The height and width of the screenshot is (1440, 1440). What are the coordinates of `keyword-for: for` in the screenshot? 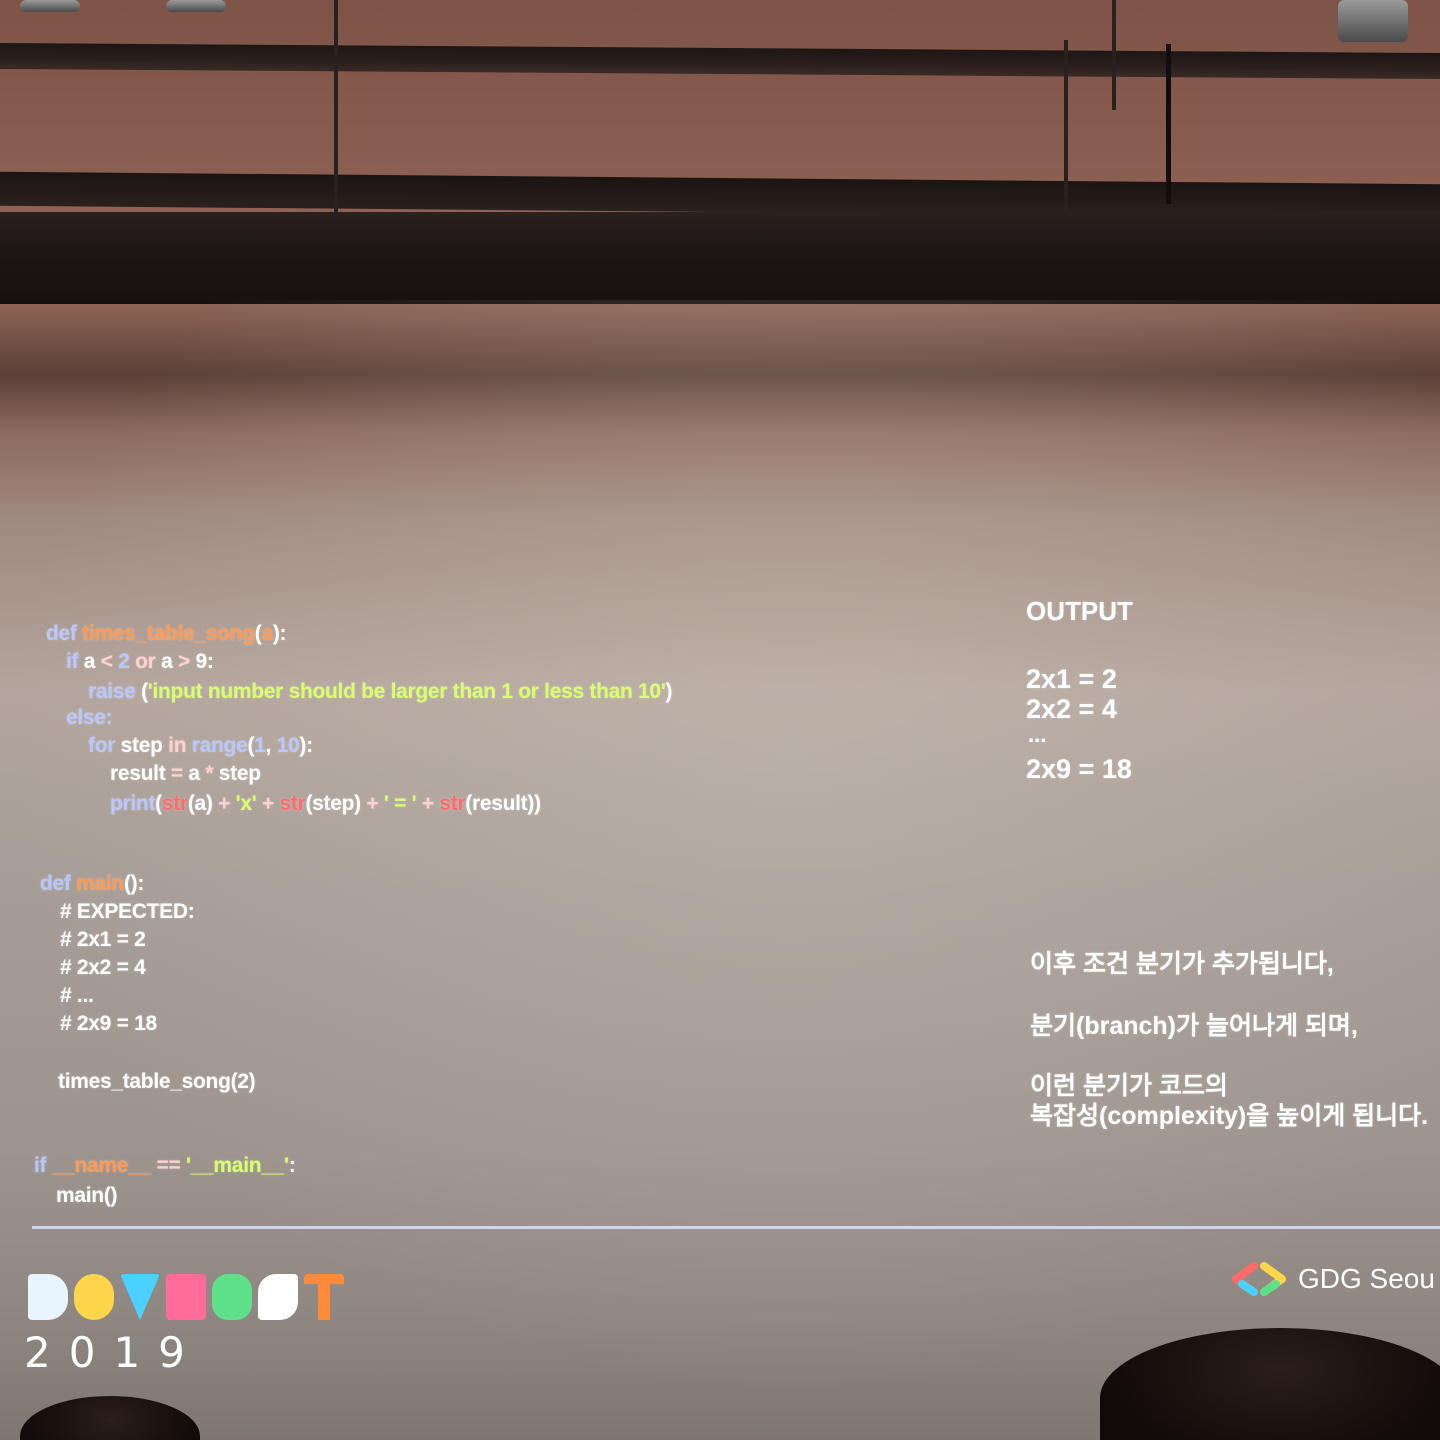 It's located at (104, 745).